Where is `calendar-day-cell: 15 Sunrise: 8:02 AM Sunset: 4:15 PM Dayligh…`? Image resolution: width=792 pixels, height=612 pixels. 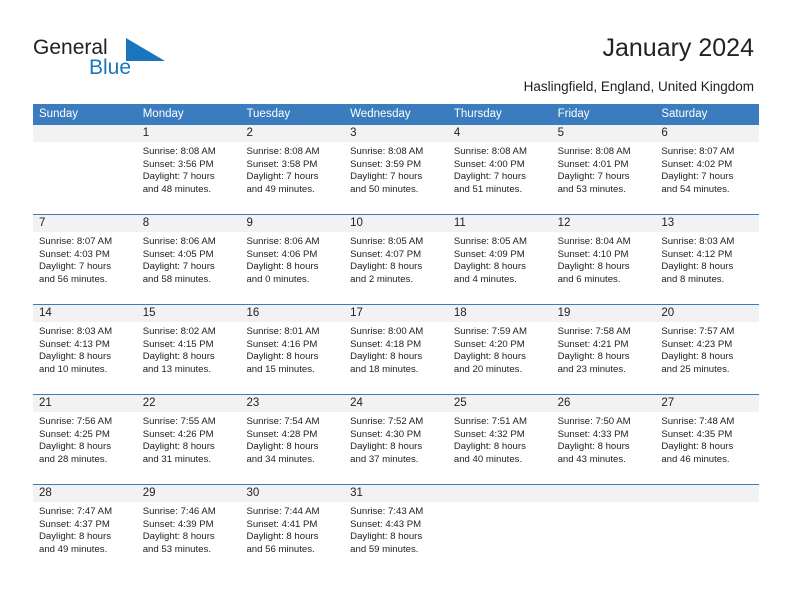
calendar-day-cell: 15 Sunrise: 8:02 AM Sunset: 4:15 PM Dayligh… is located at coordinates (188, 349).